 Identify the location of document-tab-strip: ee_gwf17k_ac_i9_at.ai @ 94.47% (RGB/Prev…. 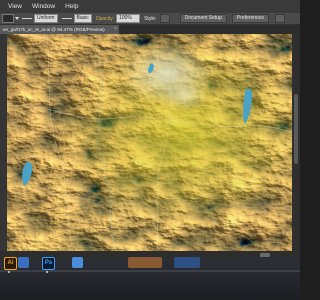
(150, 29).